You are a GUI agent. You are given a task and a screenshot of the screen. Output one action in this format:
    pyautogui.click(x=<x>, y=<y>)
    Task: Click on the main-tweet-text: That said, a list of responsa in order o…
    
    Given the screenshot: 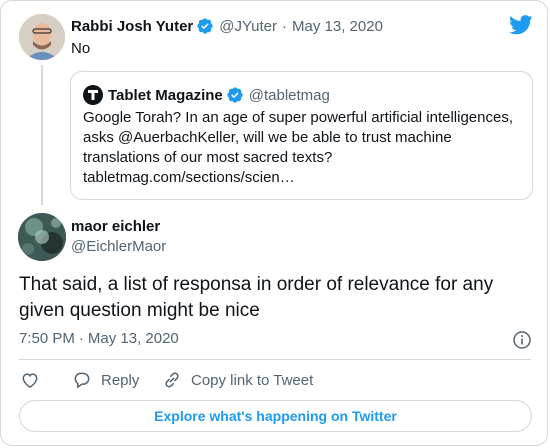 What is the action you would take?
    pyautogui.click(x=256, y=297)
    